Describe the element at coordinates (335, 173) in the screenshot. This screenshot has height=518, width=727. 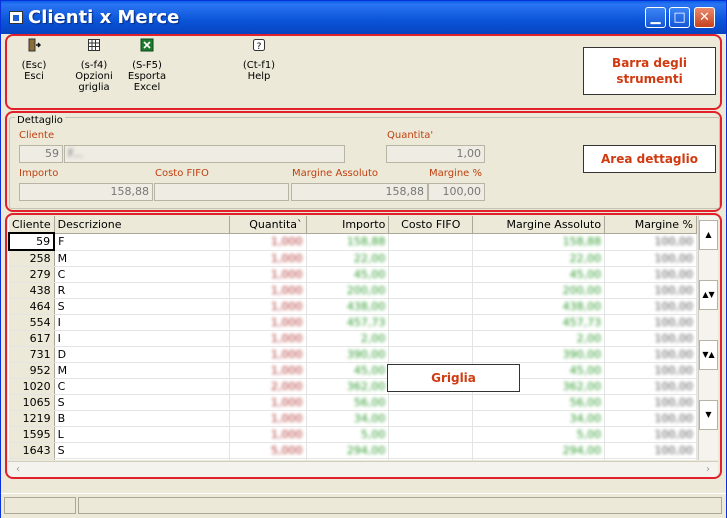
I see `margine-assoluto-label: Margine Assoluto` at that location.